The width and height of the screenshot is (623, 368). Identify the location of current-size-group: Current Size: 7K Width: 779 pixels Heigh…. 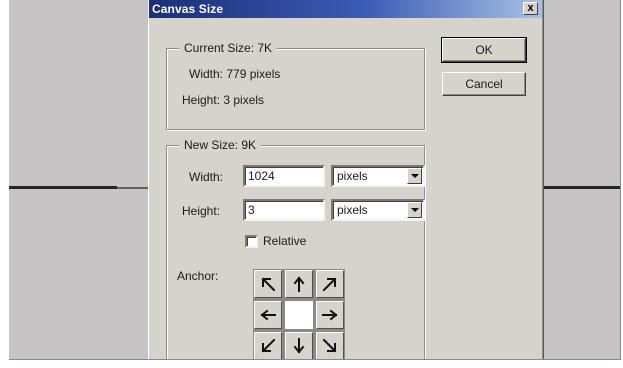
(295, 85).